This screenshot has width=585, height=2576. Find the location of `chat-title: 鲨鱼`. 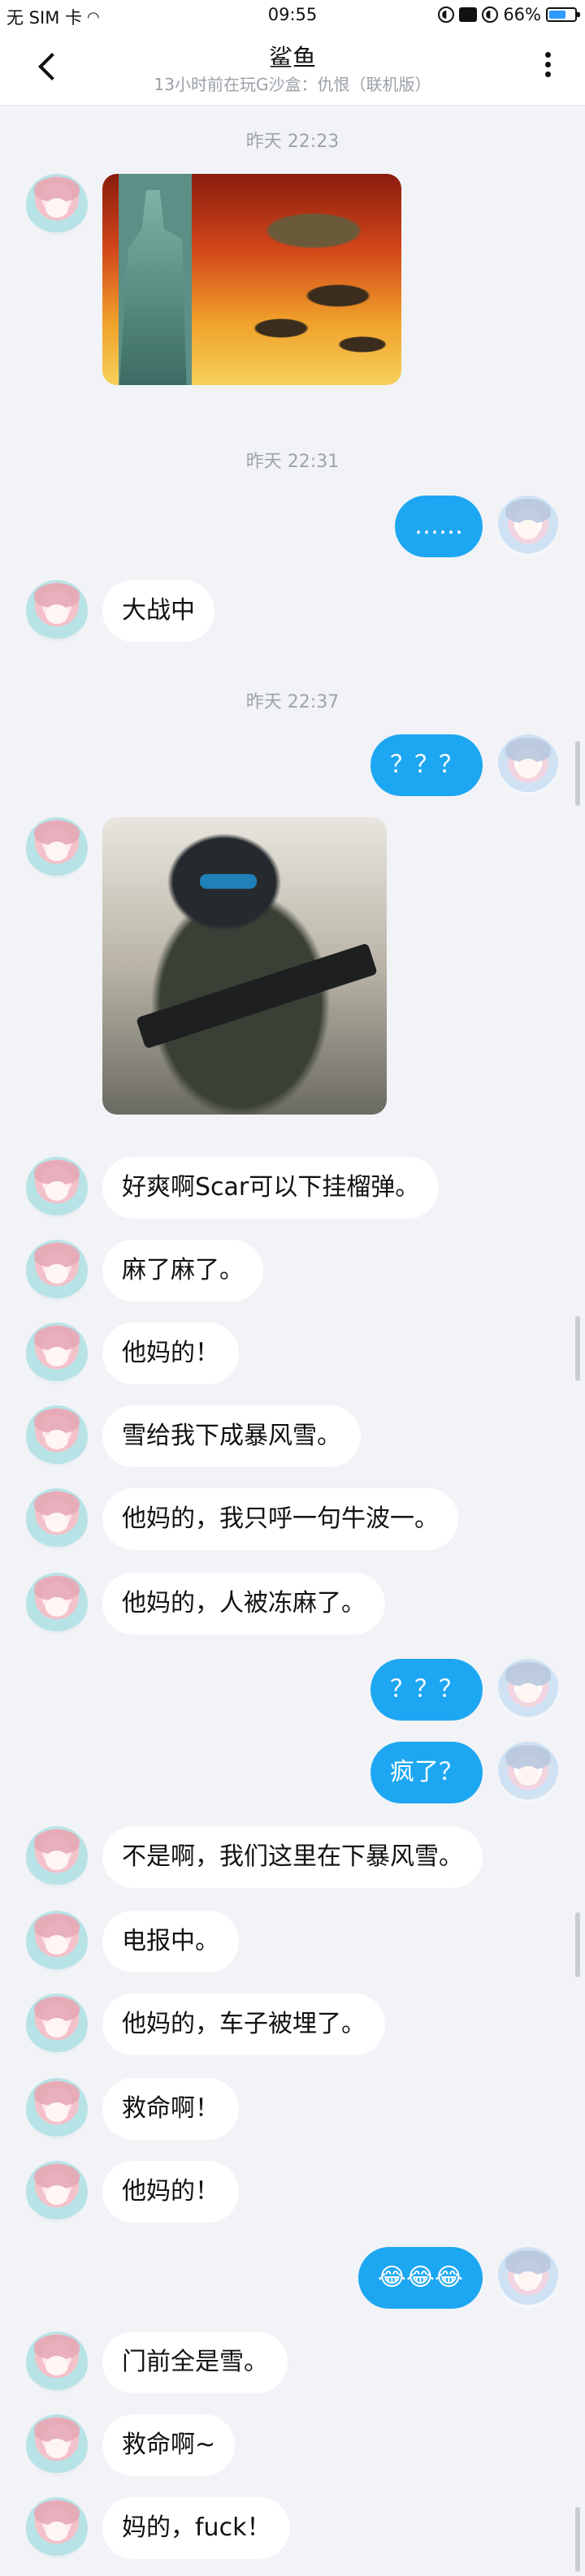

chat-title: 鲨鱼 is located at coordinates (292, 57).